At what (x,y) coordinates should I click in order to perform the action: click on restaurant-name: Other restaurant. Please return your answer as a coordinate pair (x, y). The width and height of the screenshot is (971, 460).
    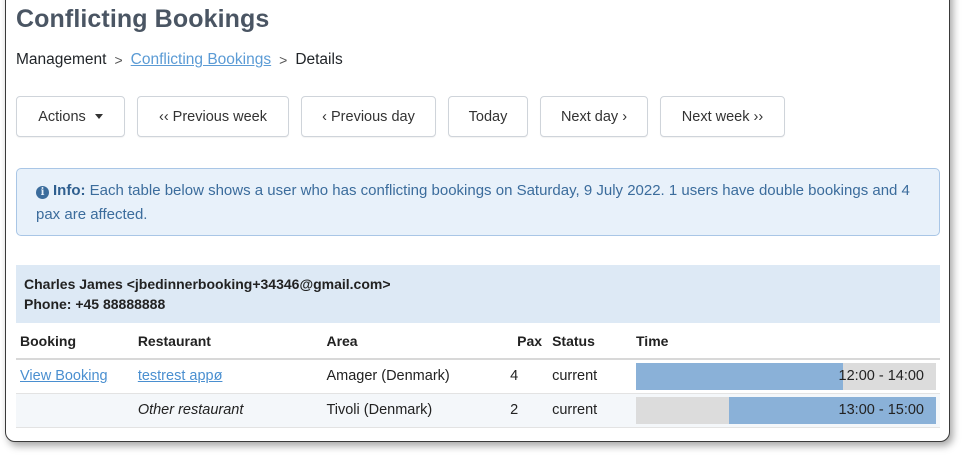
    Looking at the image, I should click on (190, 410).